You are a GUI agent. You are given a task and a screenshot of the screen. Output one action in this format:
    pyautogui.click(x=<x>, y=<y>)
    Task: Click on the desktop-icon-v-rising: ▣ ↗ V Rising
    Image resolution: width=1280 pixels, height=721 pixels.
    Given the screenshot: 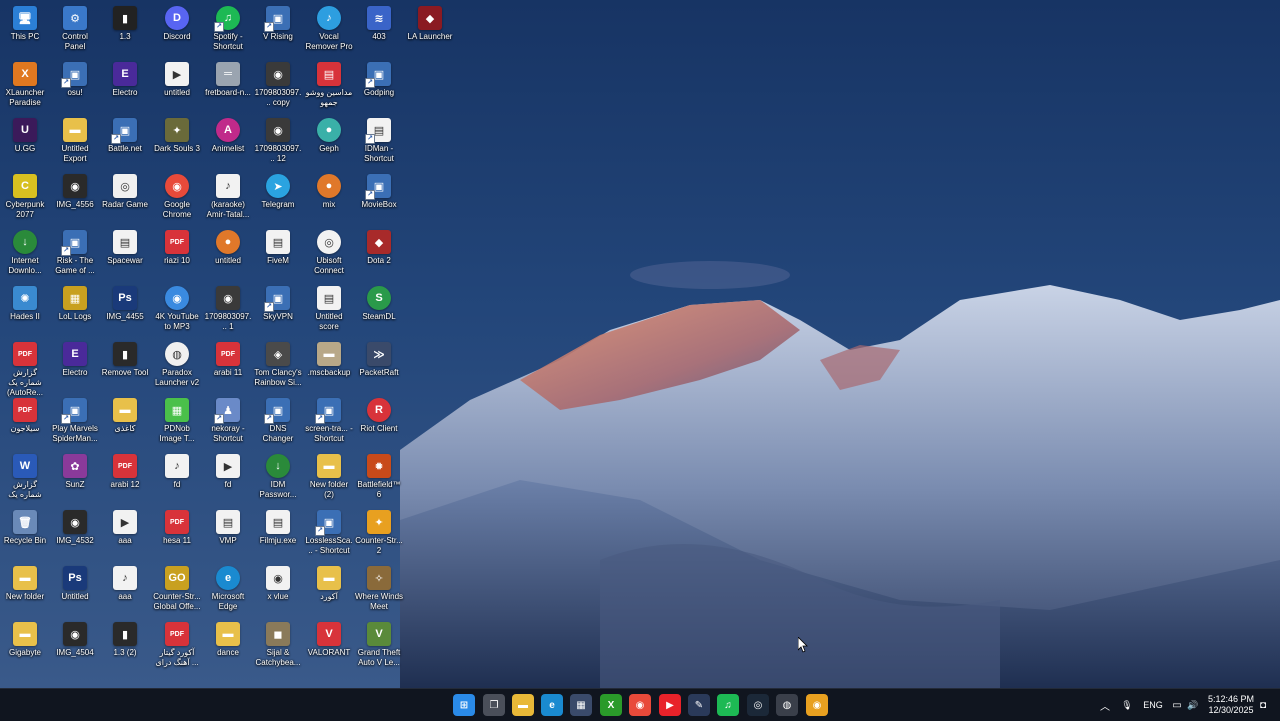 What is the action you would take?
    pyautogui.click(x=278, y=31)
    